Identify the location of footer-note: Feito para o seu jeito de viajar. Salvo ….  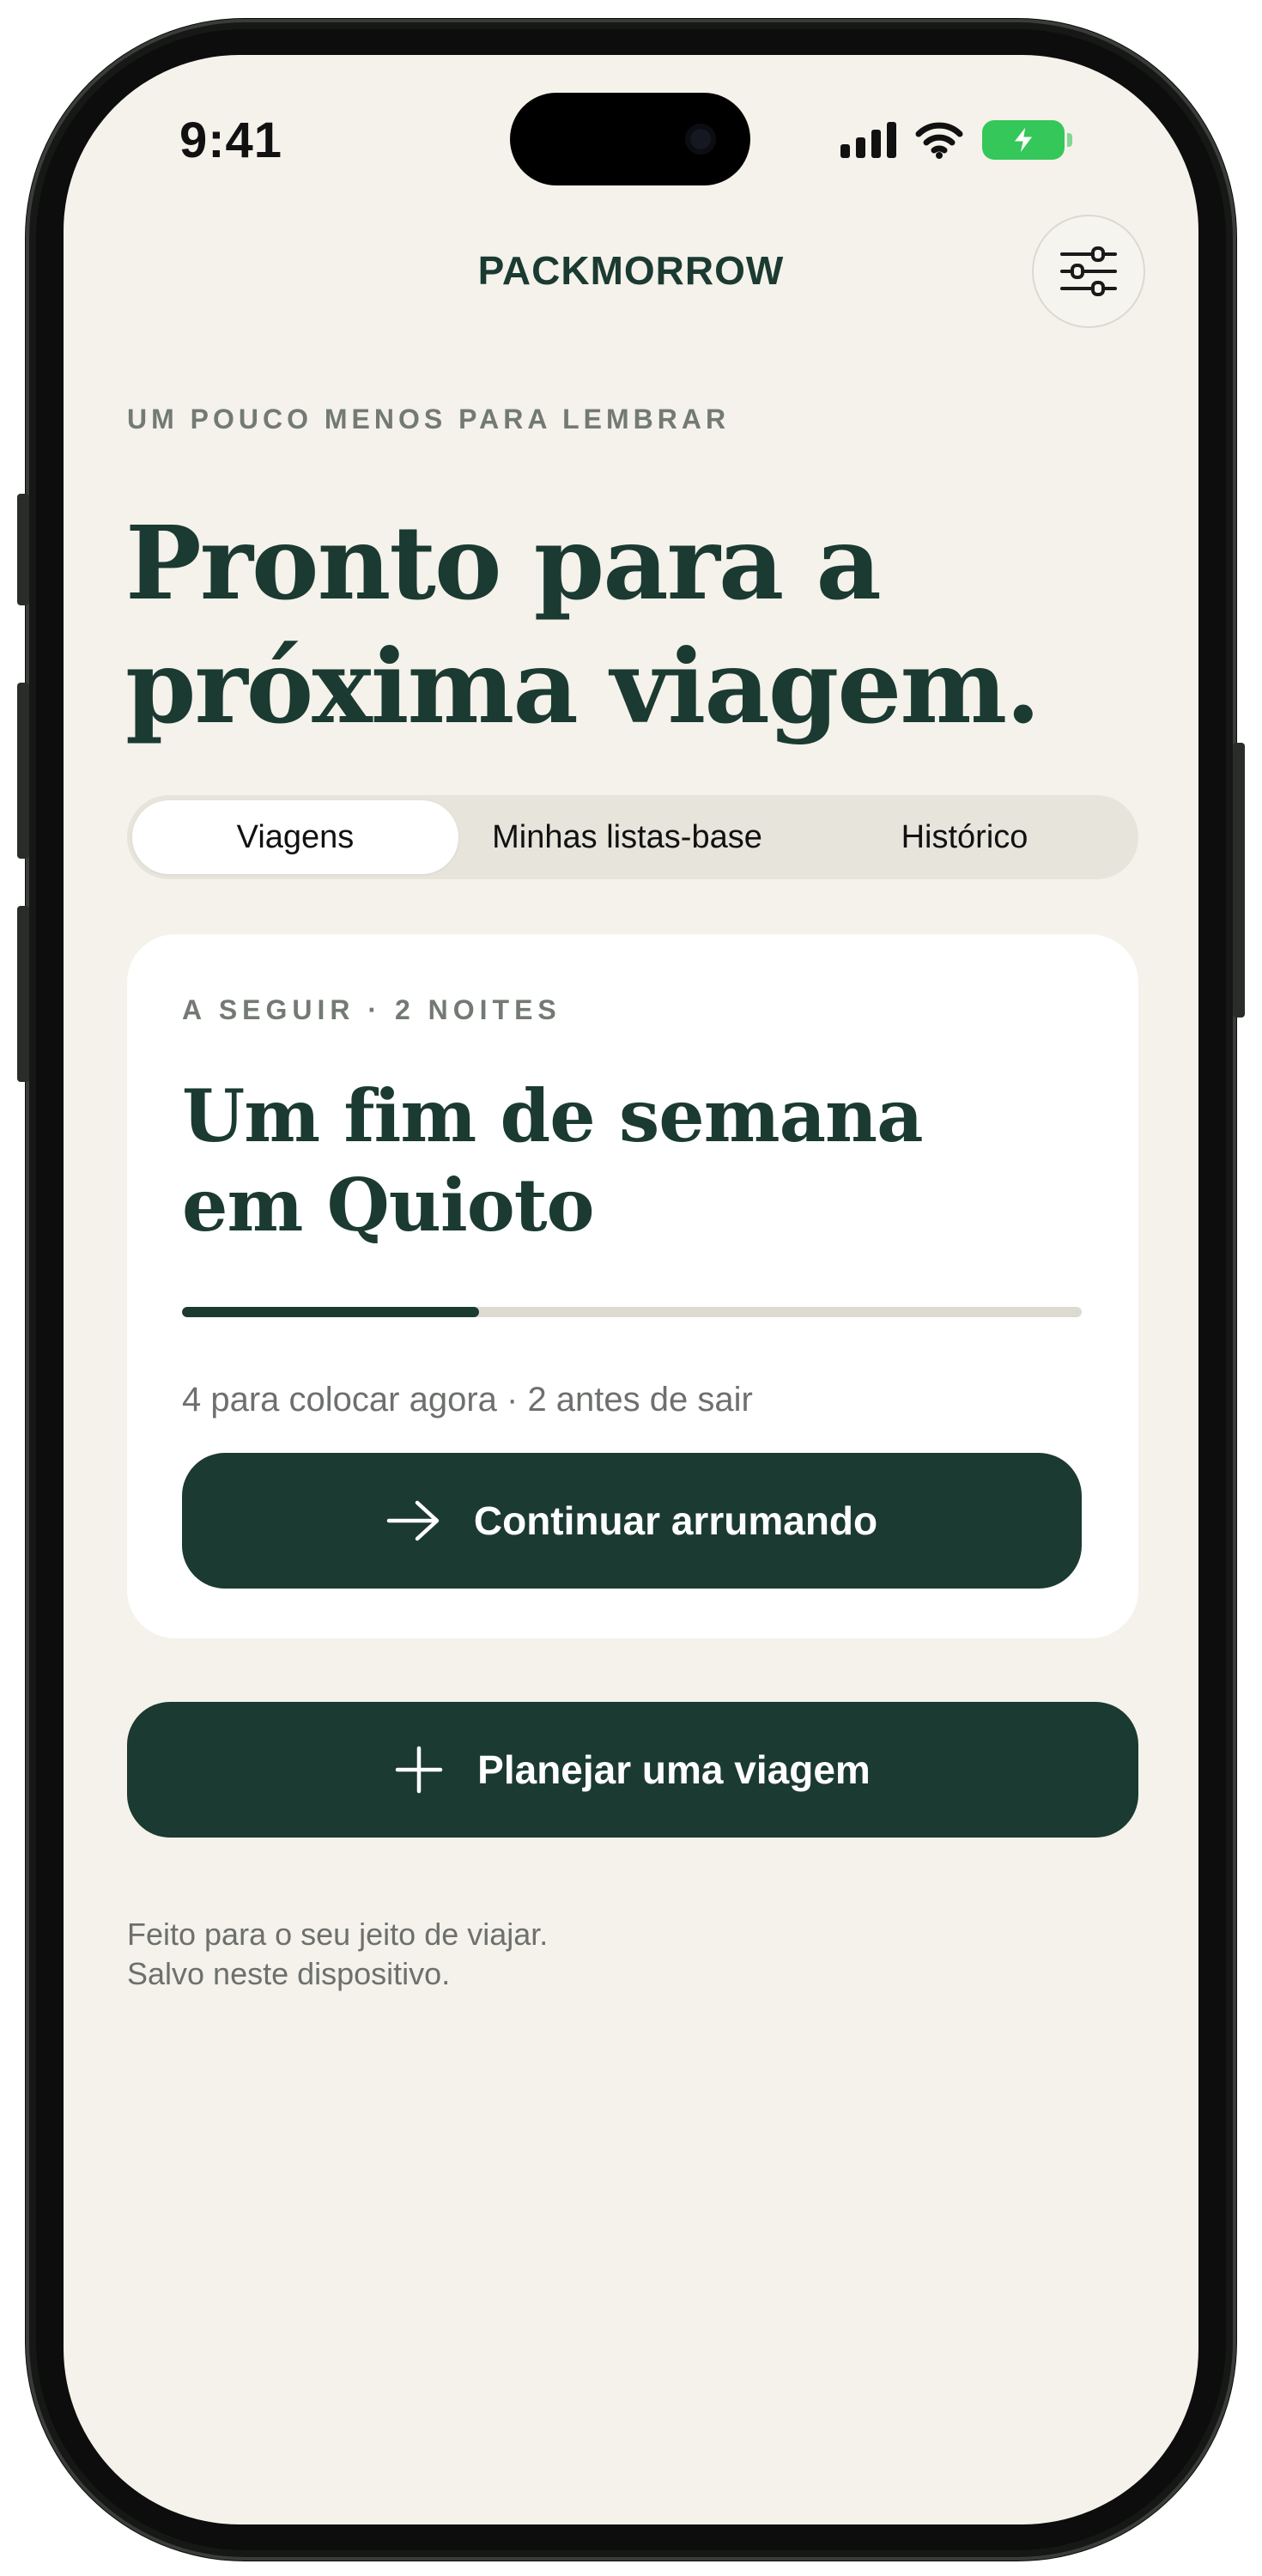
(337, 1954).